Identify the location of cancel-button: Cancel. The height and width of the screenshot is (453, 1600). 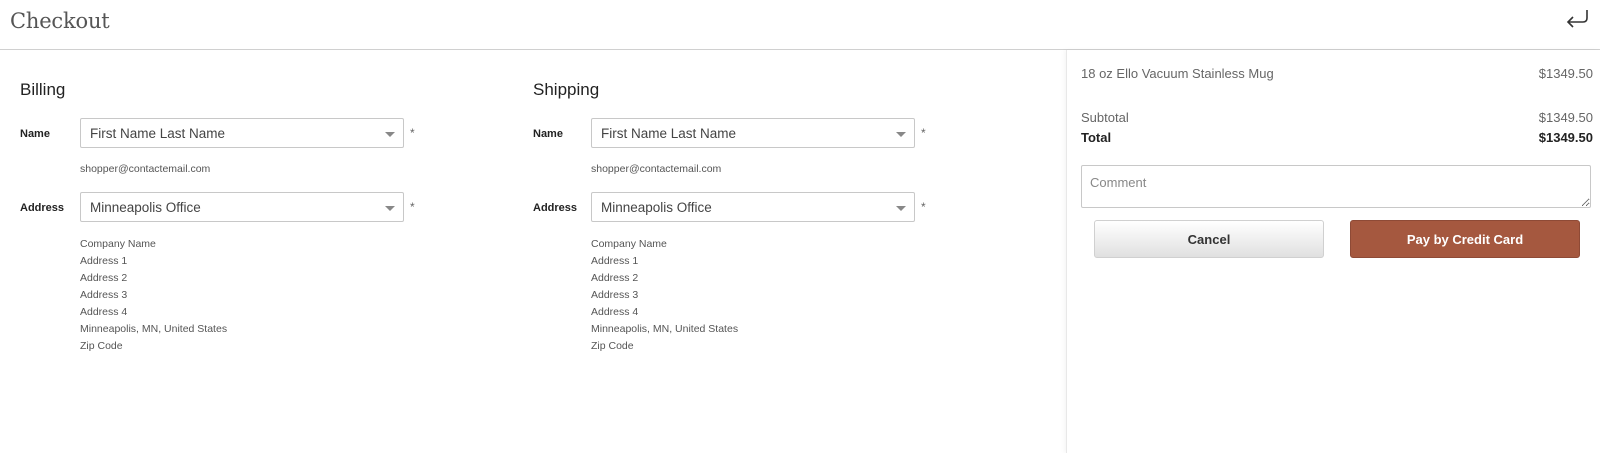
(1209, 239).